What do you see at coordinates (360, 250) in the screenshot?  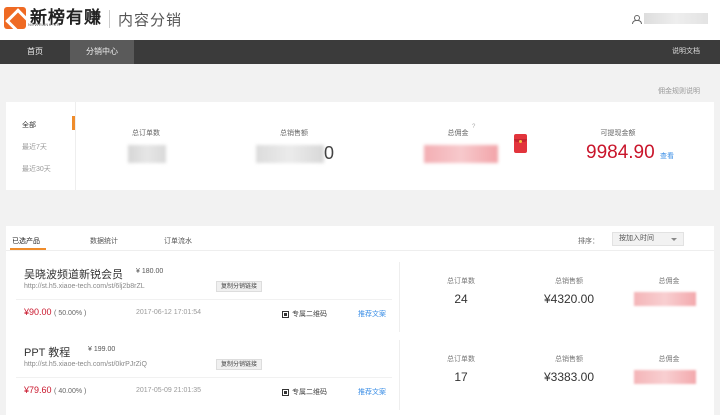 I see `tabs-divider` at bounding box center [360, 250].